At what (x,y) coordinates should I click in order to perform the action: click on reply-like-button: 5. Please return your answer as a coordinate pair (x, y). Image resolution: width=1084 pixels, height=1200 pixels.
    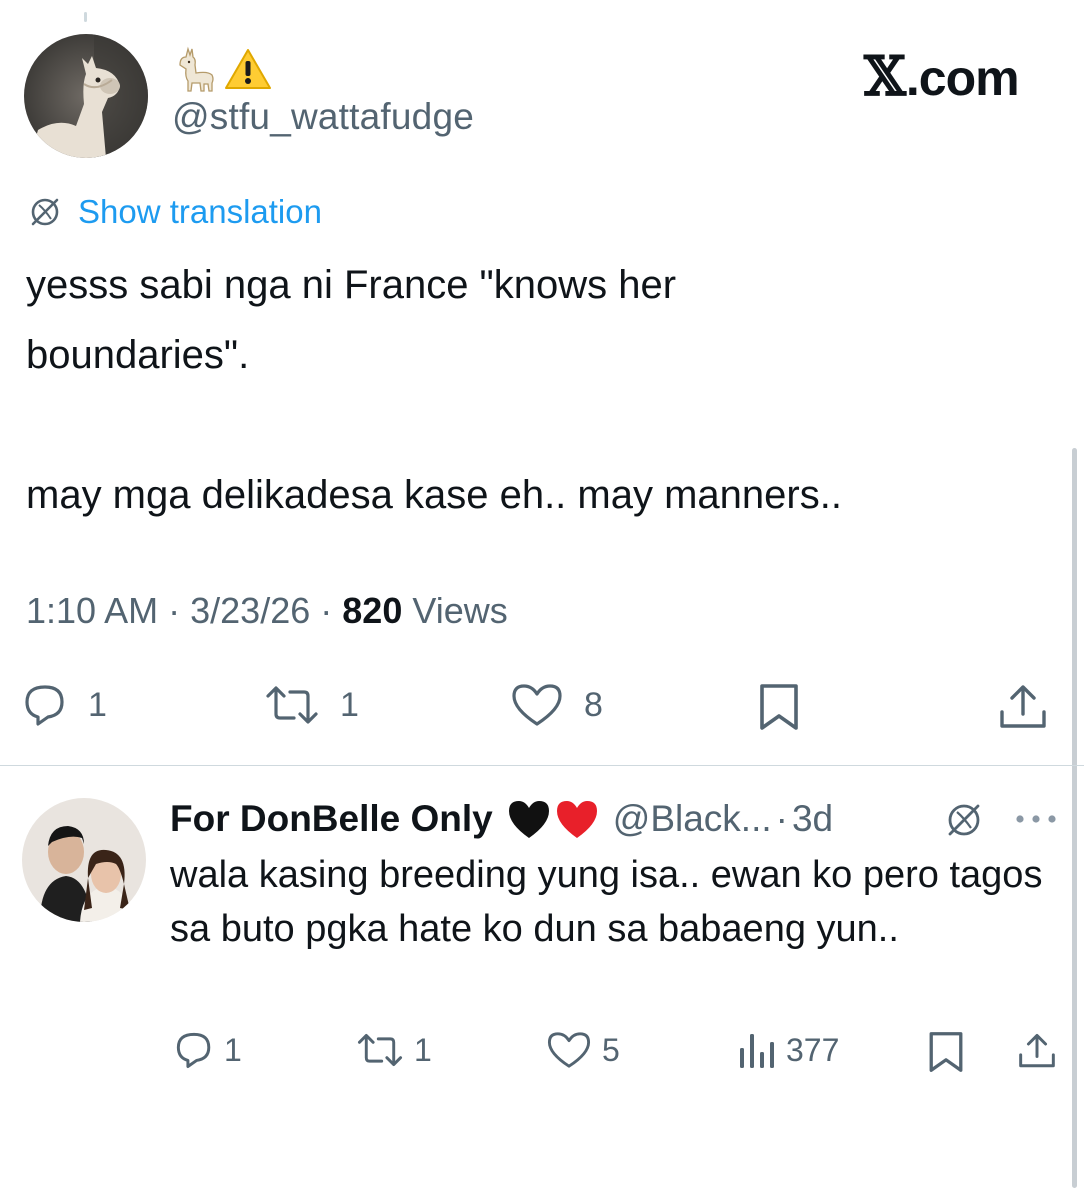
    Looking at the image, I should click on (583, 1050).